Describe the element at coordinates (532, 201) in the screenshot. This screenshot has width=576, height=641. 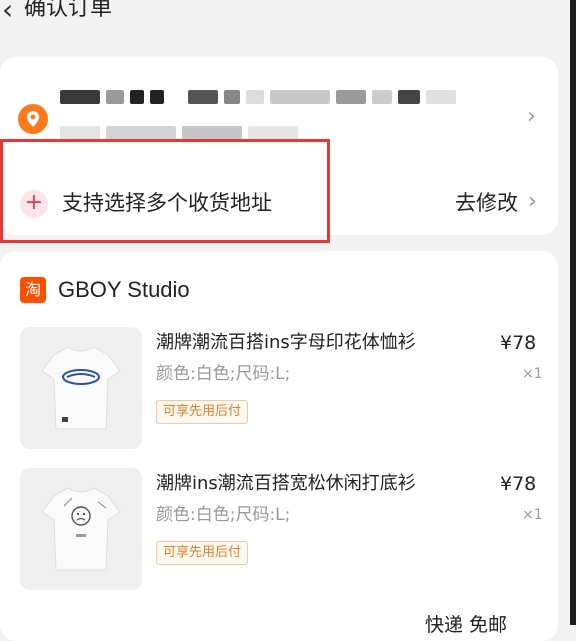
I see `modify-chevron-icon: ›` at that location.